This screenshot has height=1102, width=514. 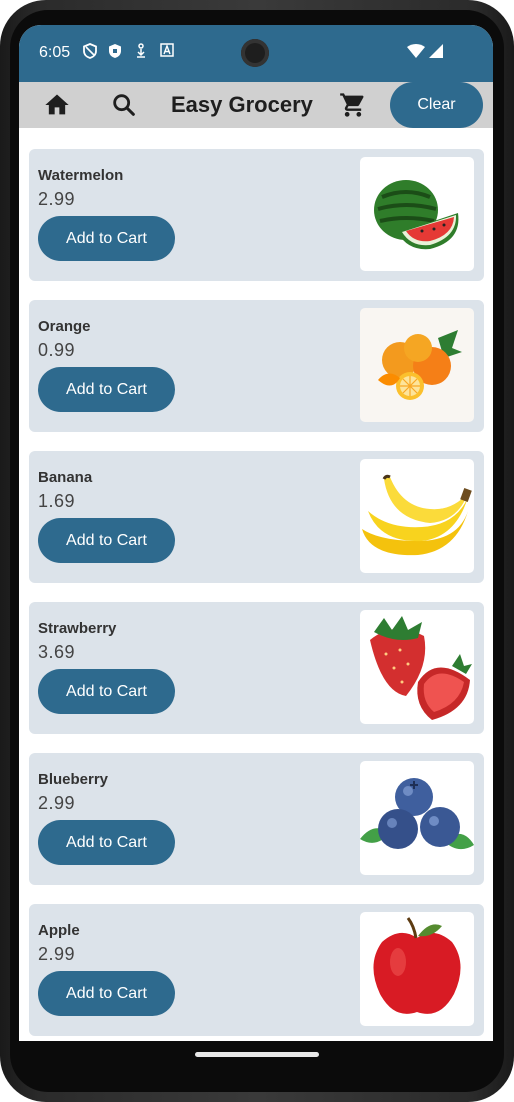 I want to click on product-card-blueberry: Blueberry 2.99 Add to Cart, so click(x=256, y=819).